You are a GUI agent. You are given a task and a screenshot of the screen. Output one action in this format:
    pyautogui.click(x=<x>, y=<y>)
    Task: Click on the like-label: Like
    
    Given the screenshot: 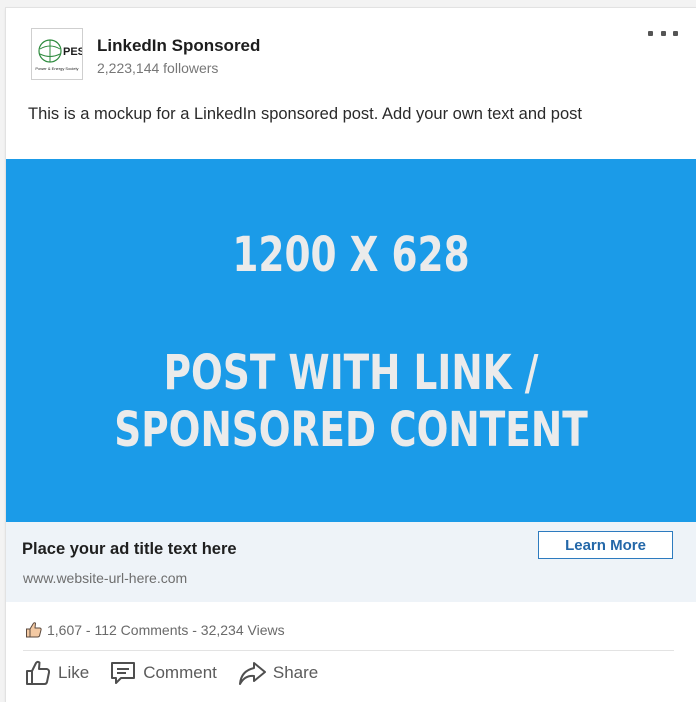 What is the action you would take?
    pyautogui.click(x=74, y=672)
    